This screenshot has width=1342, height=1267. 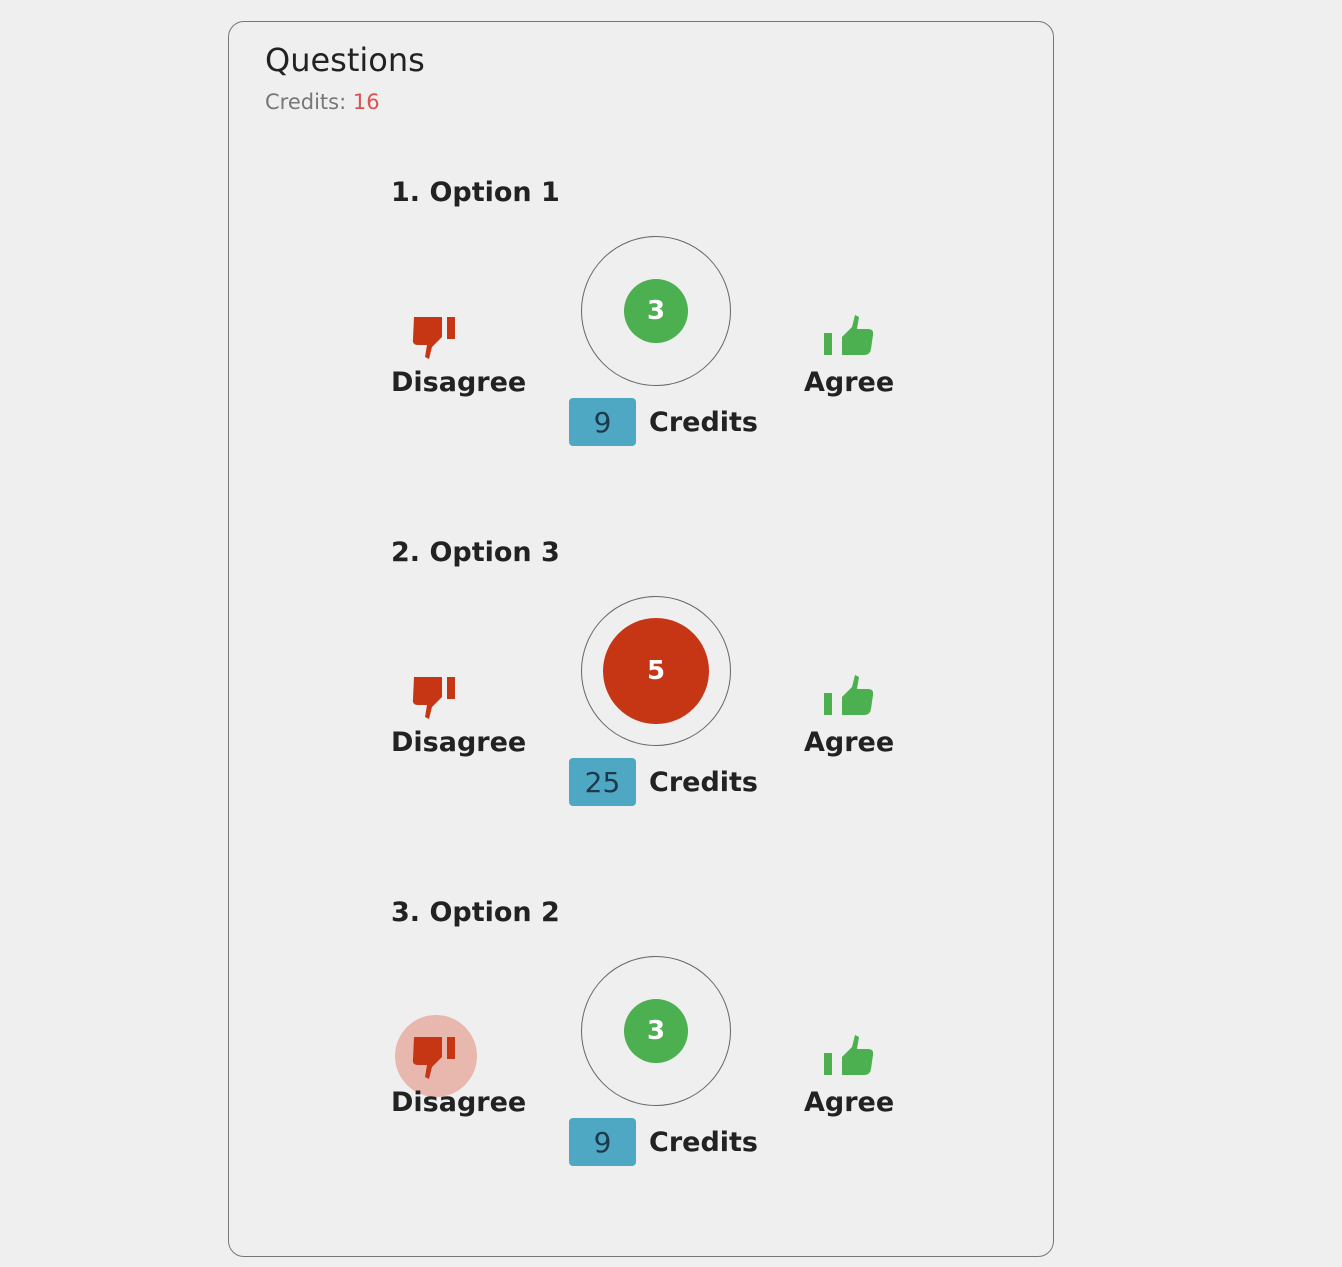 I want to click on remaining-credits: Credits: 16, so click(x=322, y=102).